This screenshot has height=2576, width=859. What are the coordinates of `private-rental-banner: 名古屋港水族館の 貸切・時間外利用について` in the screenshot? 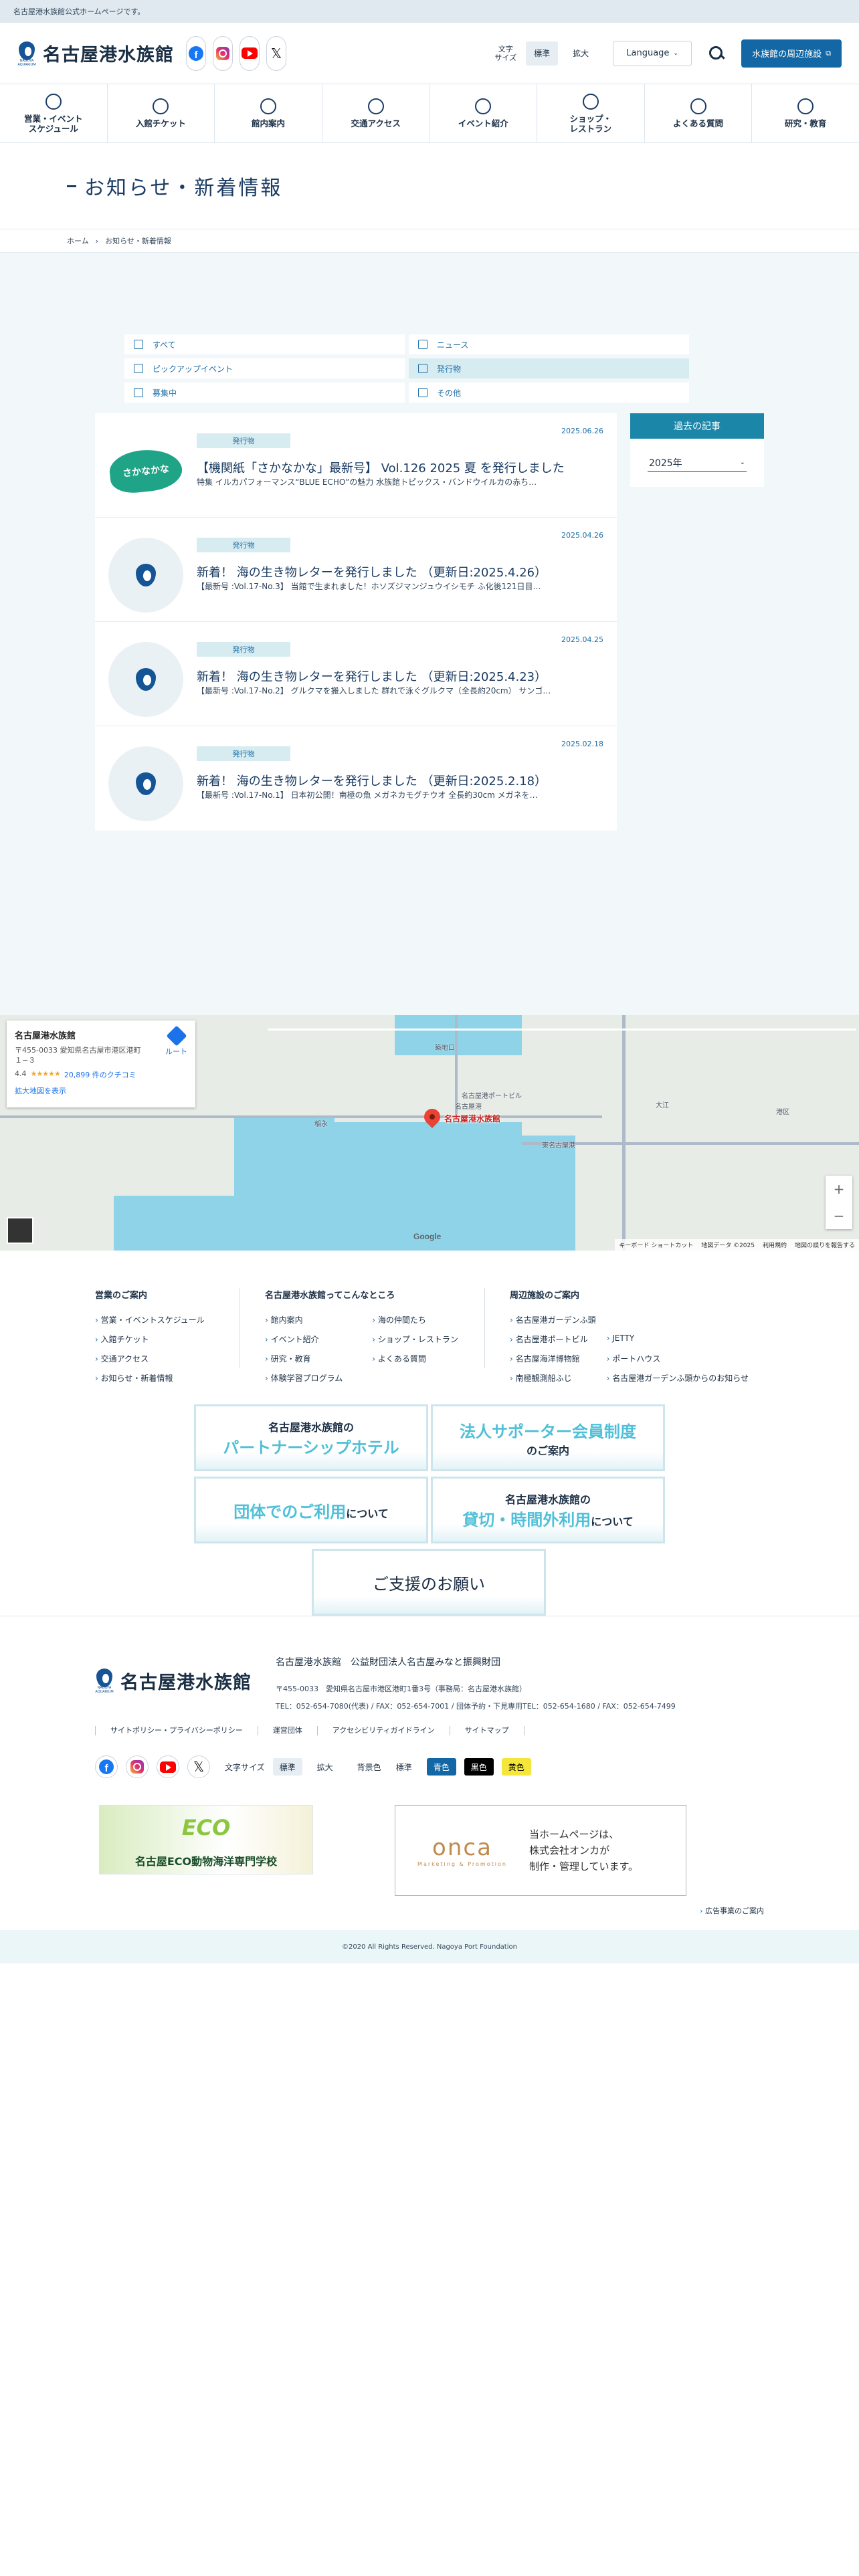 It's located at (548, 1510).